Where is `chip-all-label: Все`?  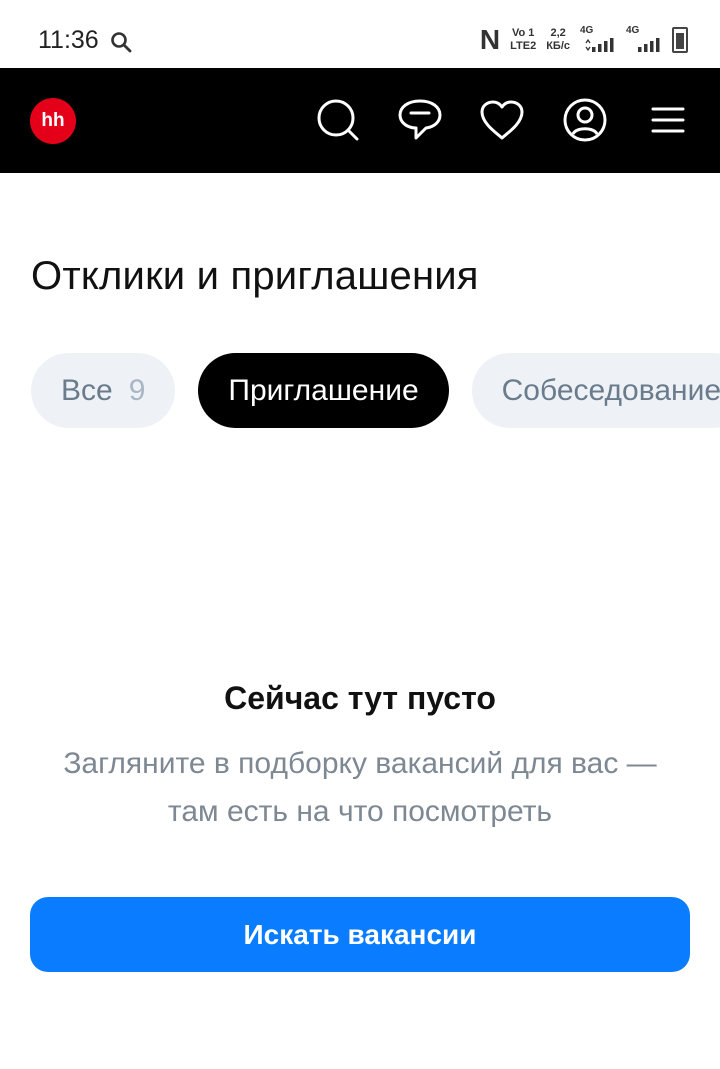 chip-all-label: Все is located at coordinates (87, 390).